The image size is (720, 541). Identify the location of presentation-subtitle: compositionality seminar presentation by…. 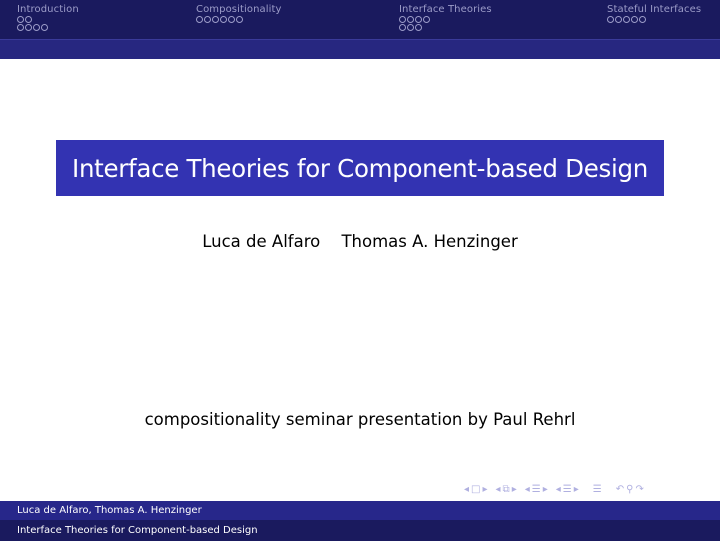
(360, 419).